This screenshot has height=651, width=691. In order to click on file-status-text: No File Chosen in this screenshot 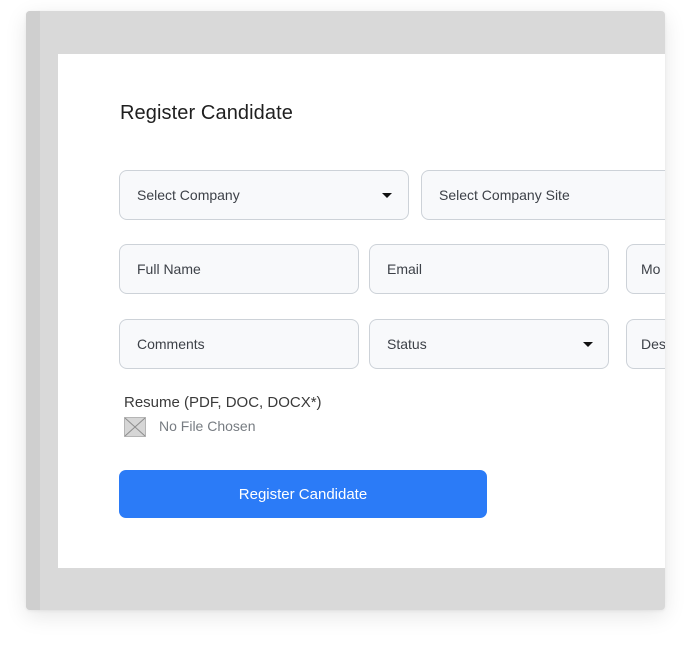, I will do `click(207, 426)`.